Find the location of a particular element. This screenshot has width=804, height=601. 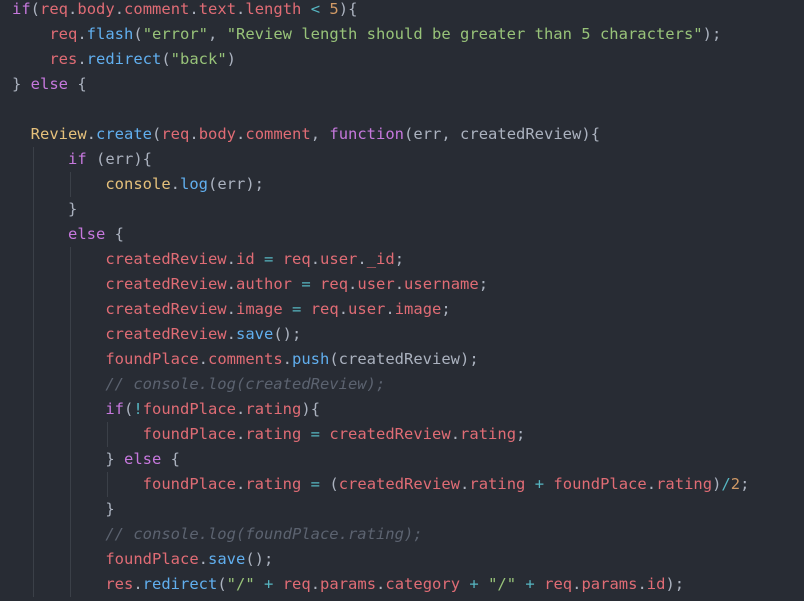

code-line: else { is located at coordinates (96, 234).